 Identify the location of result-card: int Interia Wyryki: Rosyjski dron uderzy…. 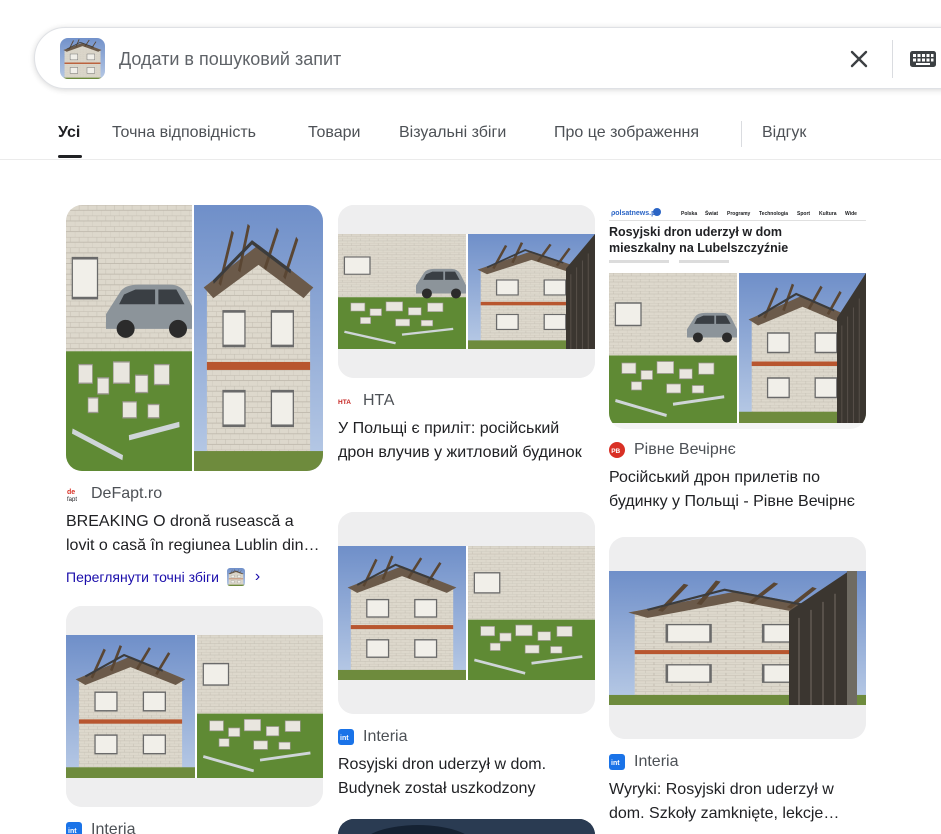
(737, 681).